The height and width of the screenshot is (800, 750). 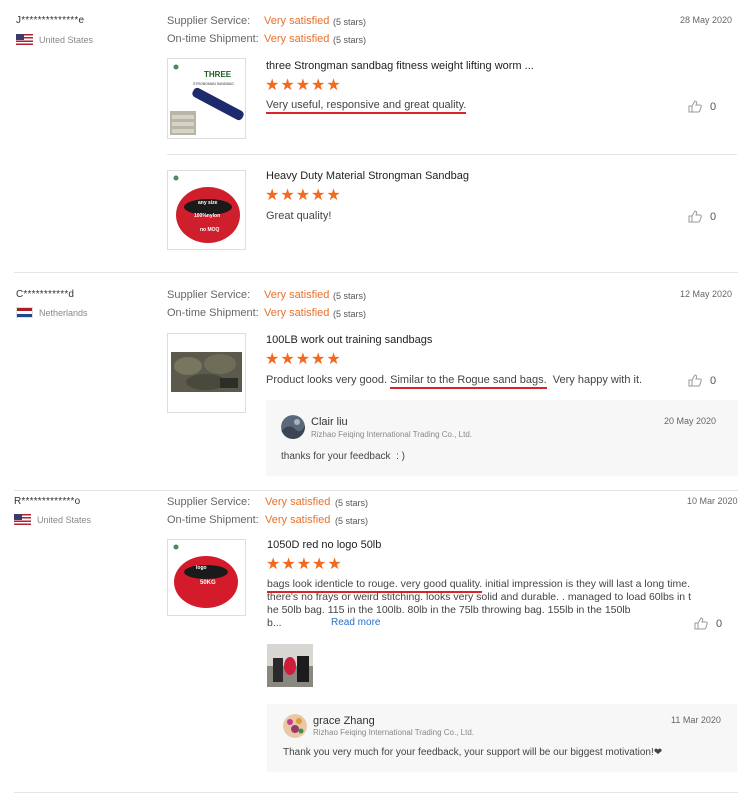 What do you see at coordinates (206, 577) in the screenshot?
I see `product-image: logo 50KG` at bounding box center [206, 577].